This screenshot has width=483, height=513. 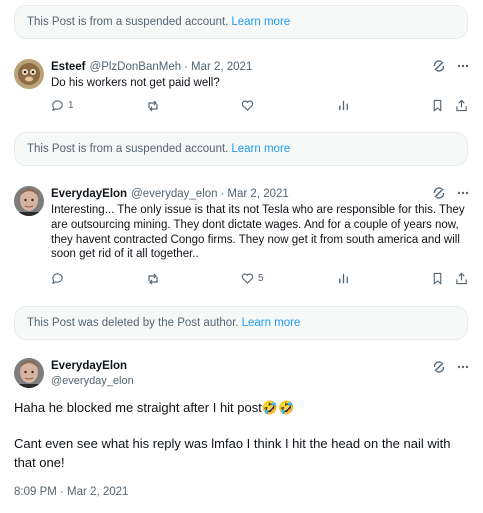 What do you see at coordinates (68, 67) in the screenshot?
I see `display-name: Esteef` at bounding box center [68, 67].